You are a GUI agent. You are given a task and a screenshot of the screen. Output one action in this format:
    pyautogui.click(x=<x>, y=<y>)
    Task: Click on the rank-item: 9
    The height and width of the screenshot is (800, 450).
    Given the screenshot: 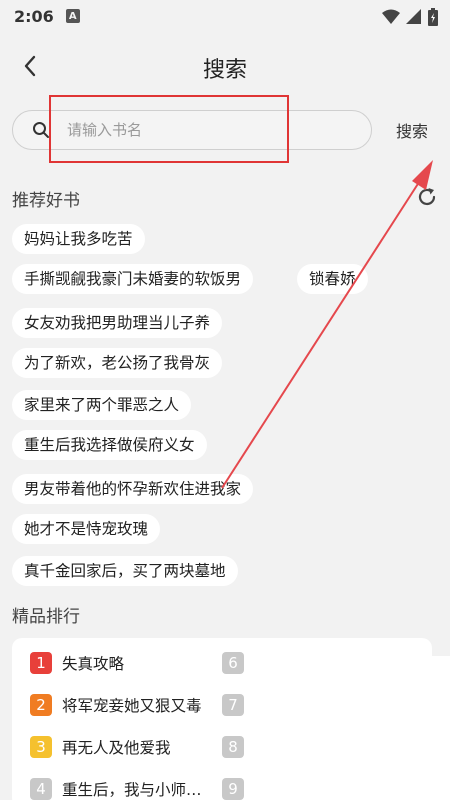 What is the action you would take?
    pyautogui.click(x=233, y=788)
    